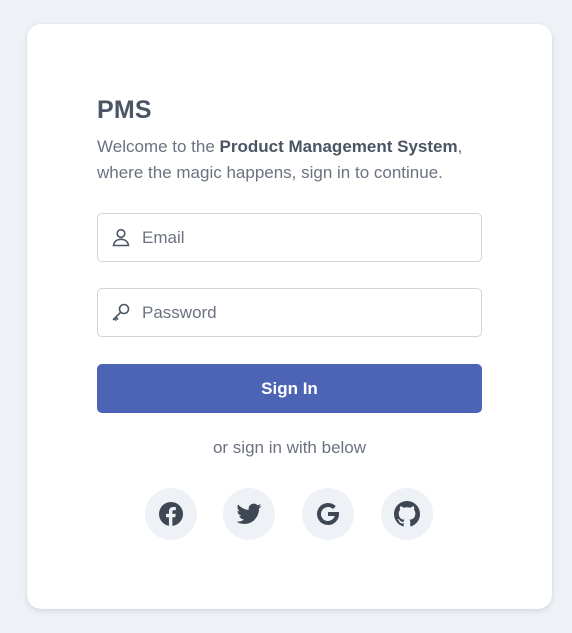  I want to click on github-icon, so click(407, 514).